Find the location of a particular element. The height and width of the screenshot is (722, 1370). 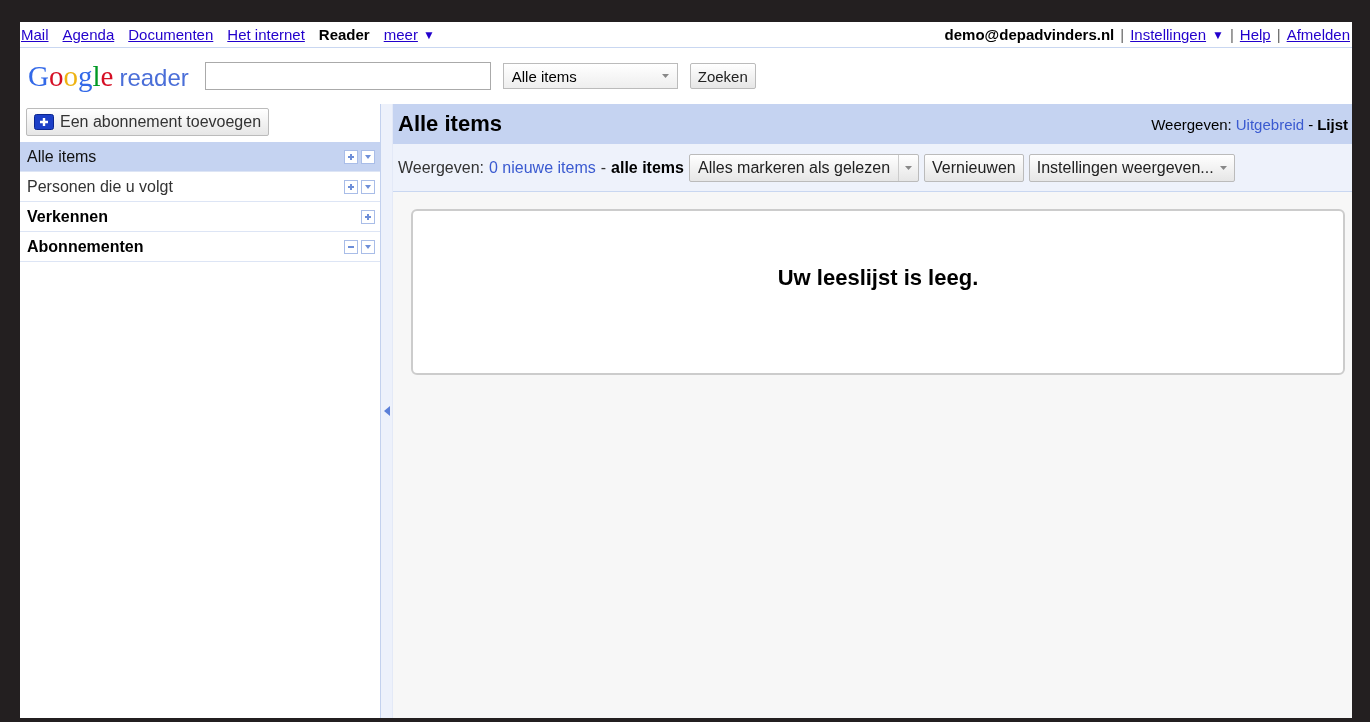

account-link: Afmelden is located at coordinates (1318, 34).